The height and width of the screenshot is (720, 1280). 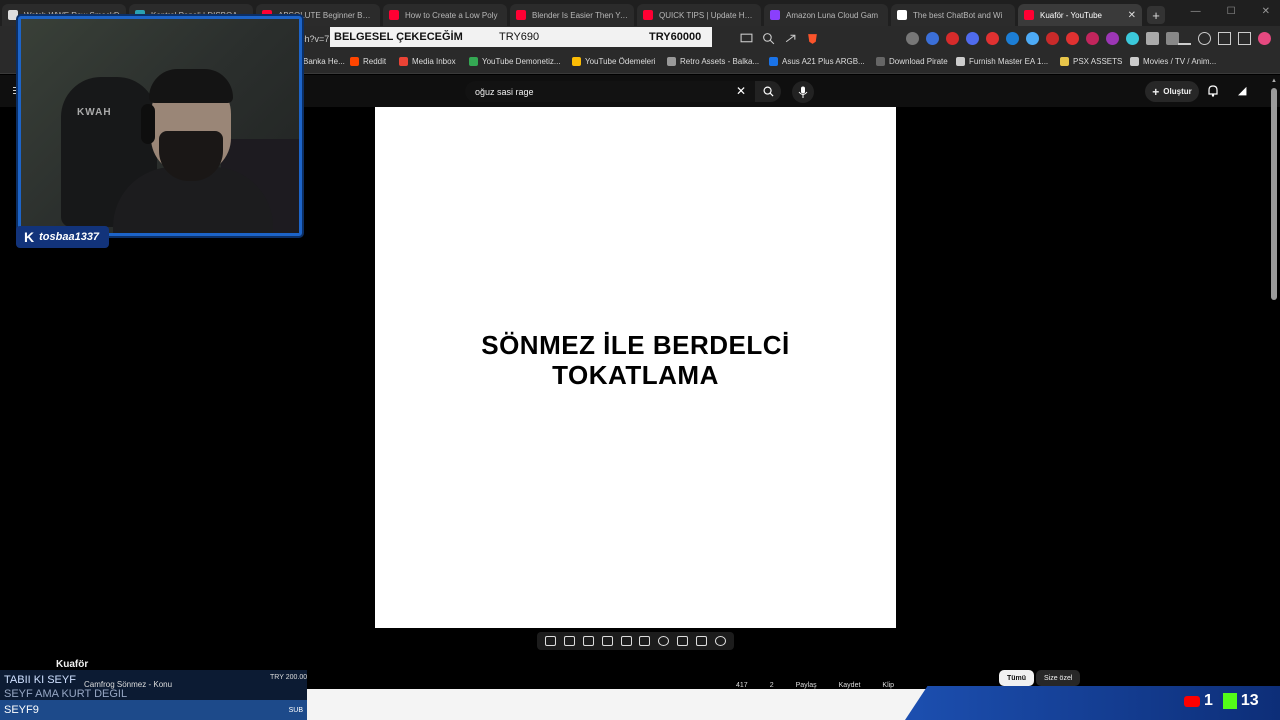 What do you see at coordinates (160, 126) in the screenshot?
I see `webcam-overlay: KWAH` at bounding box center [160, 126].